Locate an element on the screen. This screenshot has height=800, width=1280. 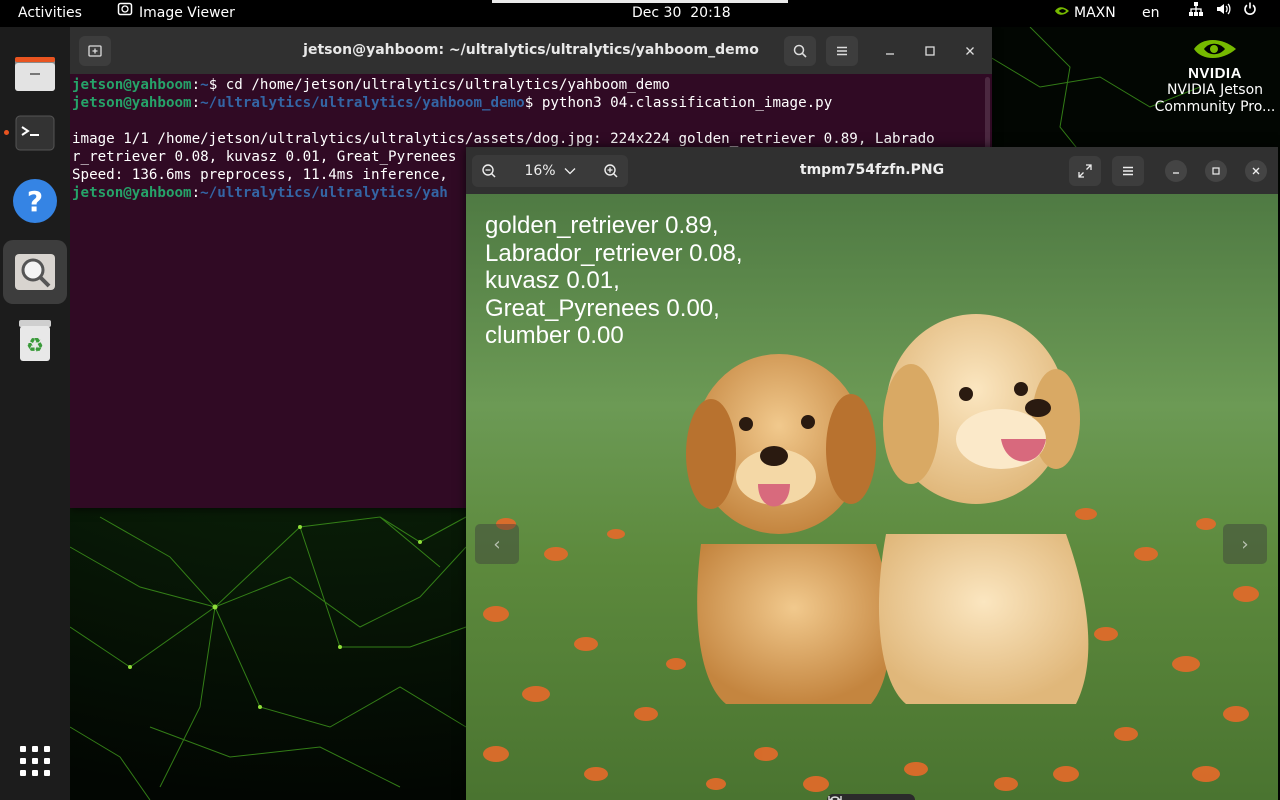
command-text: $ python3 04.classification_image.py is located at coordinates (678, 103).